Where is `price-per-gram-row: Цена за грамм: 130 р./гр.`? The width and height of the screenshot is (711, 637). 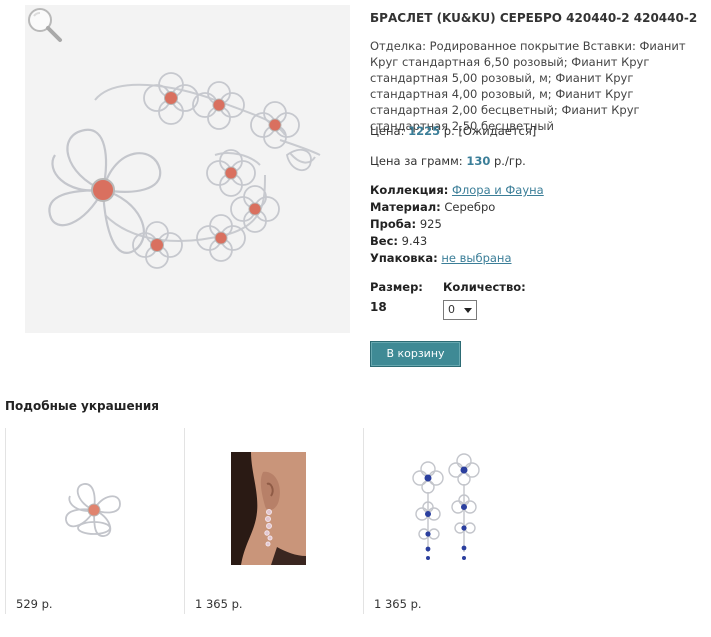
price-per-gram-row: Цена за грамм: 130 р./гр. is located at coordinates (448, 161).